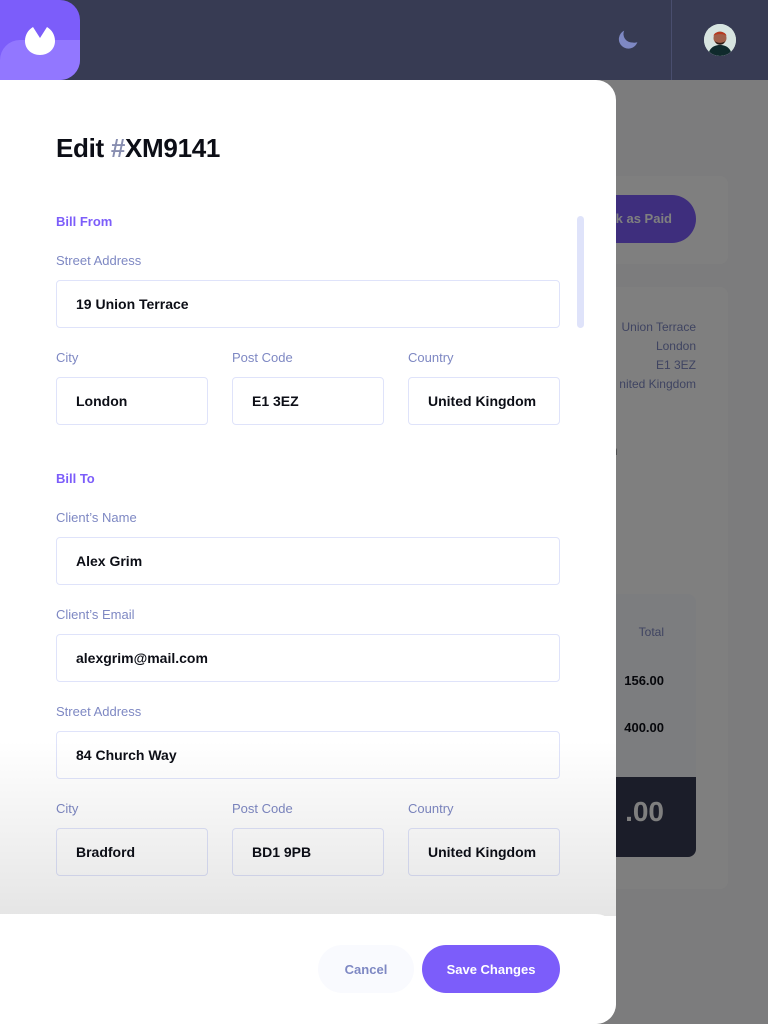 The width and height of the screenshot is (768, 1024). What do you see at coordinates (491, 969) in the screenshot?
I see `save-changes-button: Save Changes` at bounding box center [491, 969].